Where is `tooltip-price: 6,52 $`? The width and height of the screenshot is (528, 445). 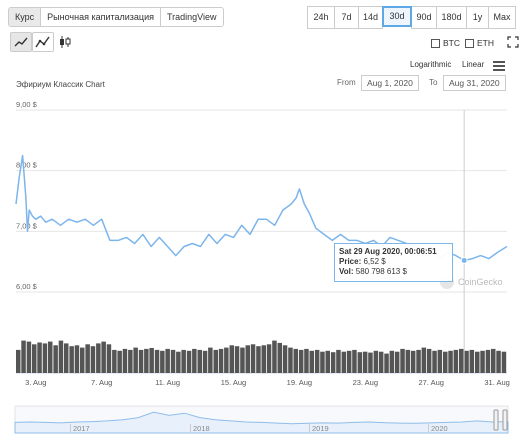 tooltip-price: 6,52 $ is located at coordinates (374, 261).